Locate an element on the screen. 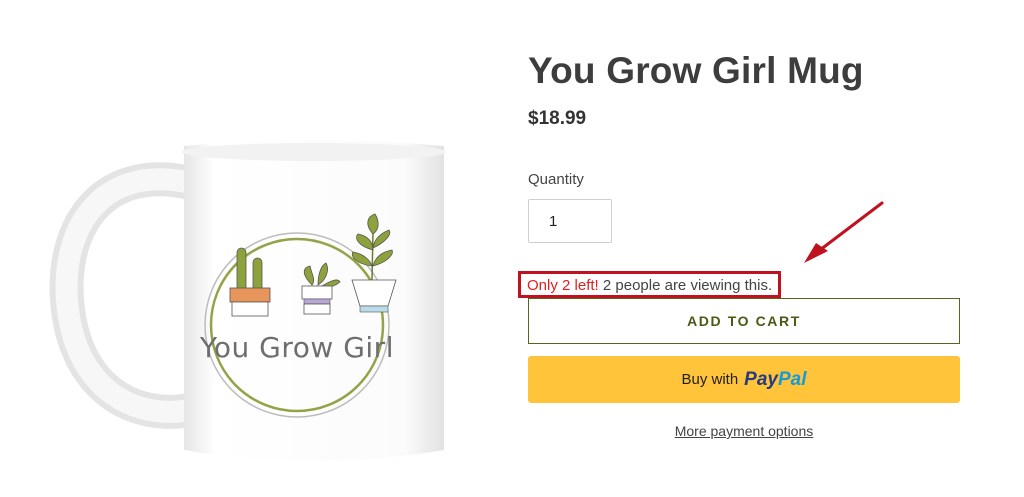  add-to-cart-button: ADD TO CART is located at coordinates (744, 321).